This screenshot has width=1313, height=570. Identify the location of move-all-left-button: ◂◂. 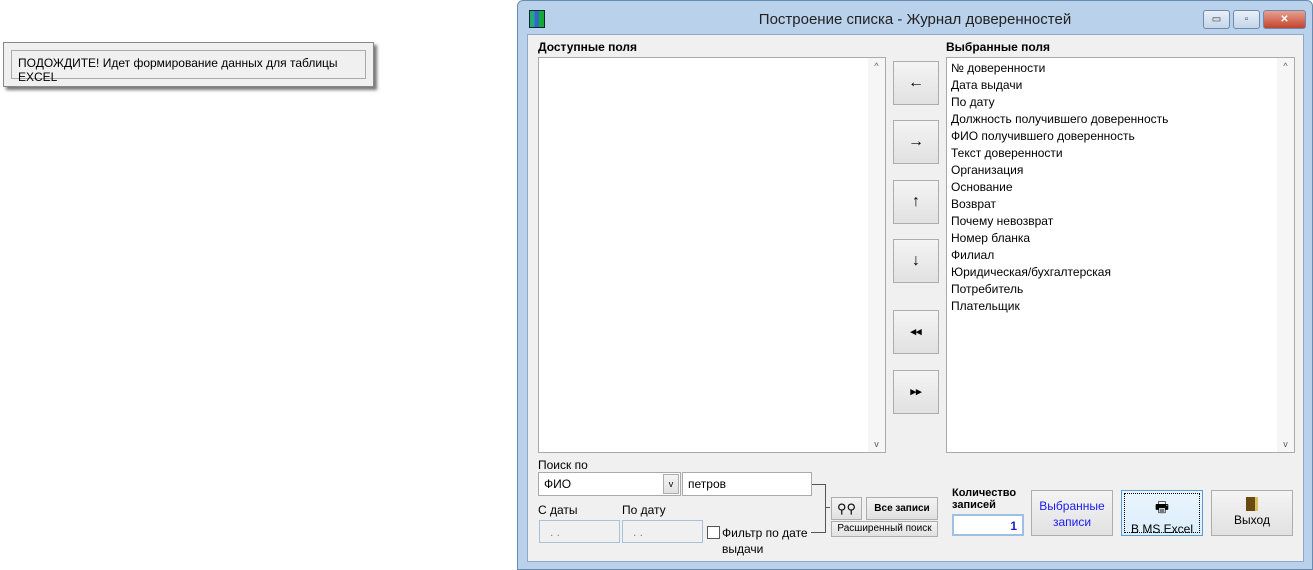
(916, 332).